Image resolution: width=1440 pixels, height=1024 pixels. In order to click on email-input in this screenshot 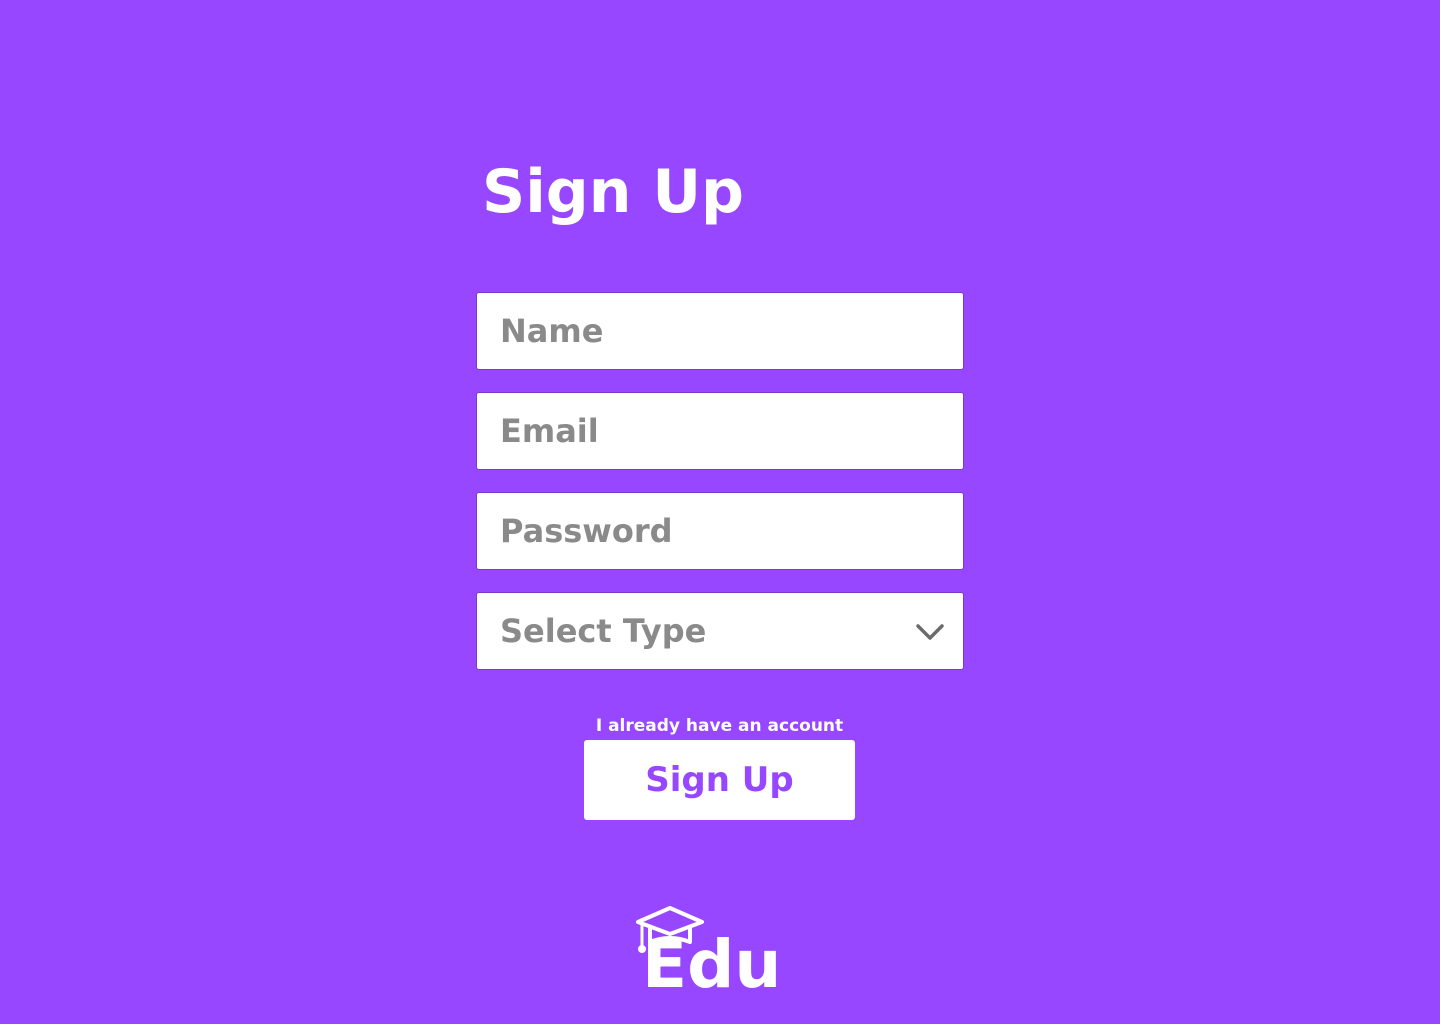, I will do `click(720, 431)`.